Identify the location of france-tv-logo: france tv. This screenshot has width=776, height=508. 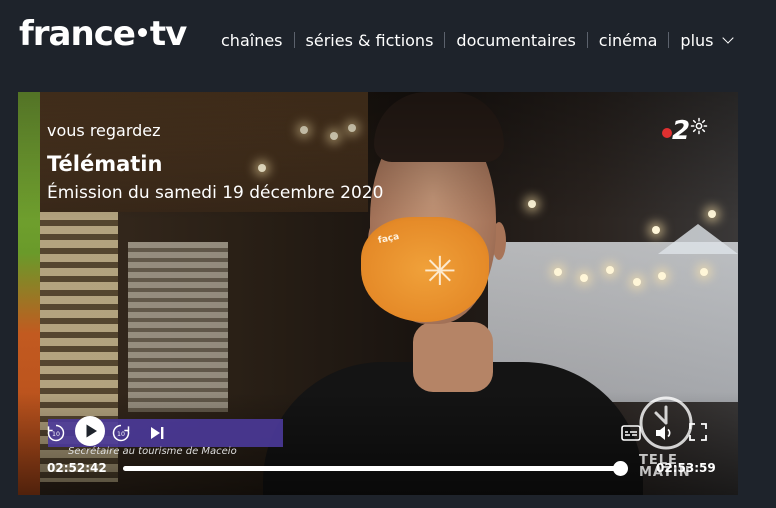
(103, 34).